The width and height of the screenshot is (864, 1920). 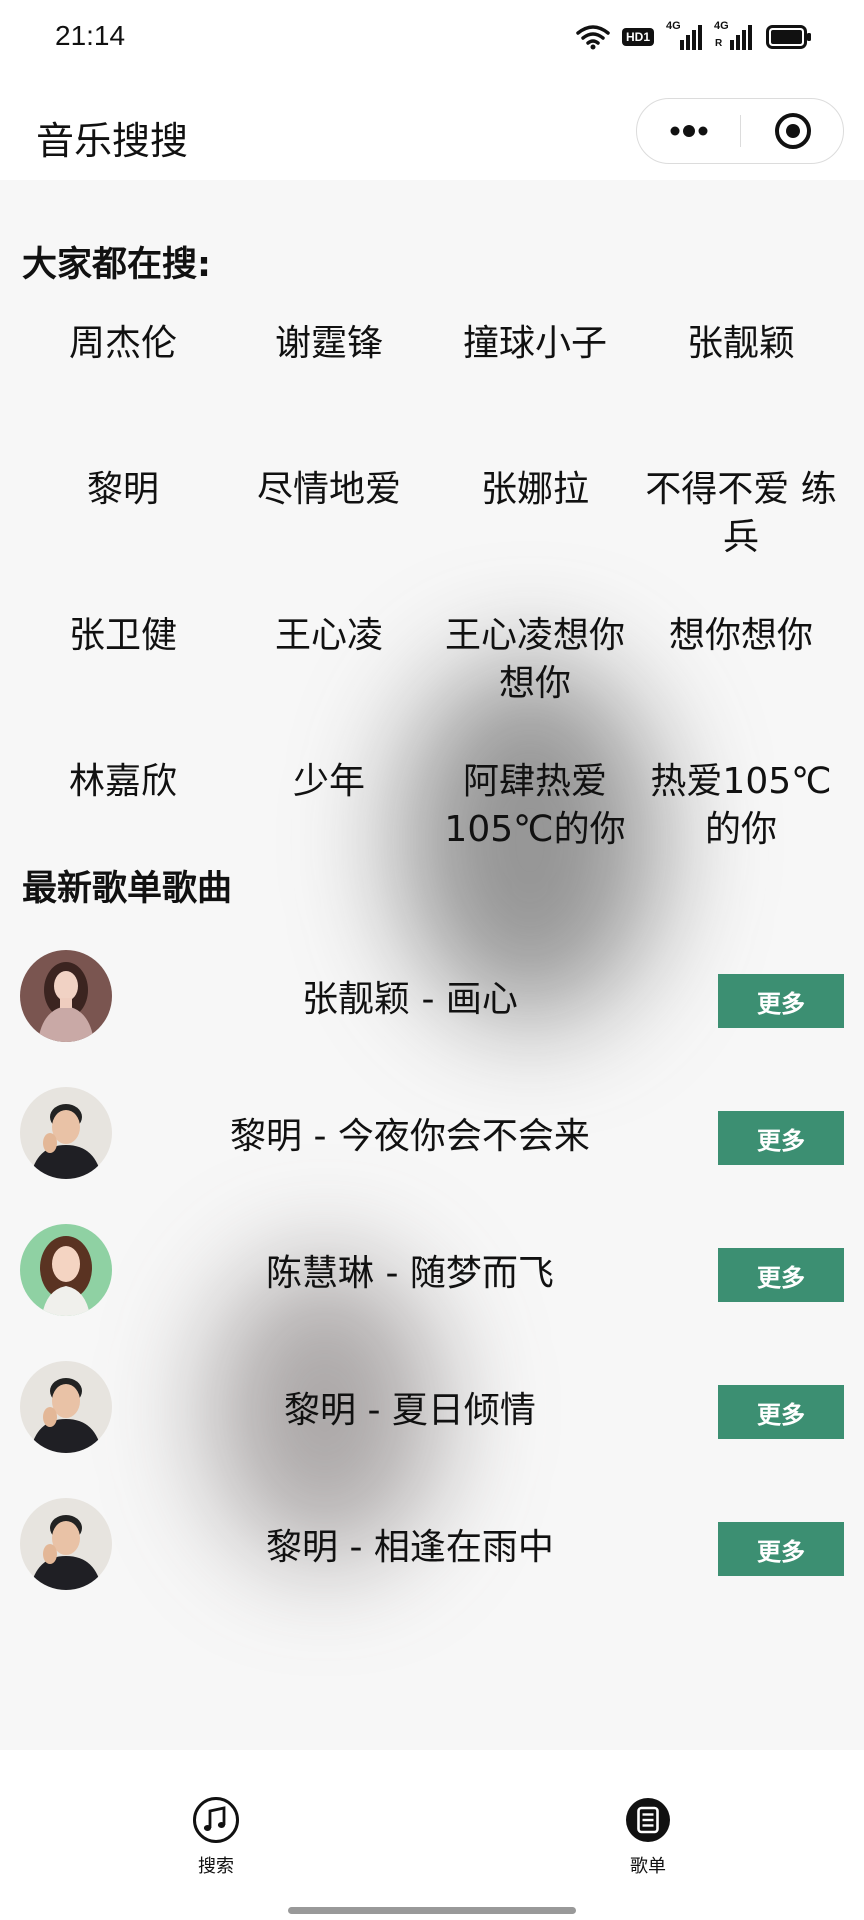 I want to click on hot-search-item: 张娜拉, so click(x=535, y=539).